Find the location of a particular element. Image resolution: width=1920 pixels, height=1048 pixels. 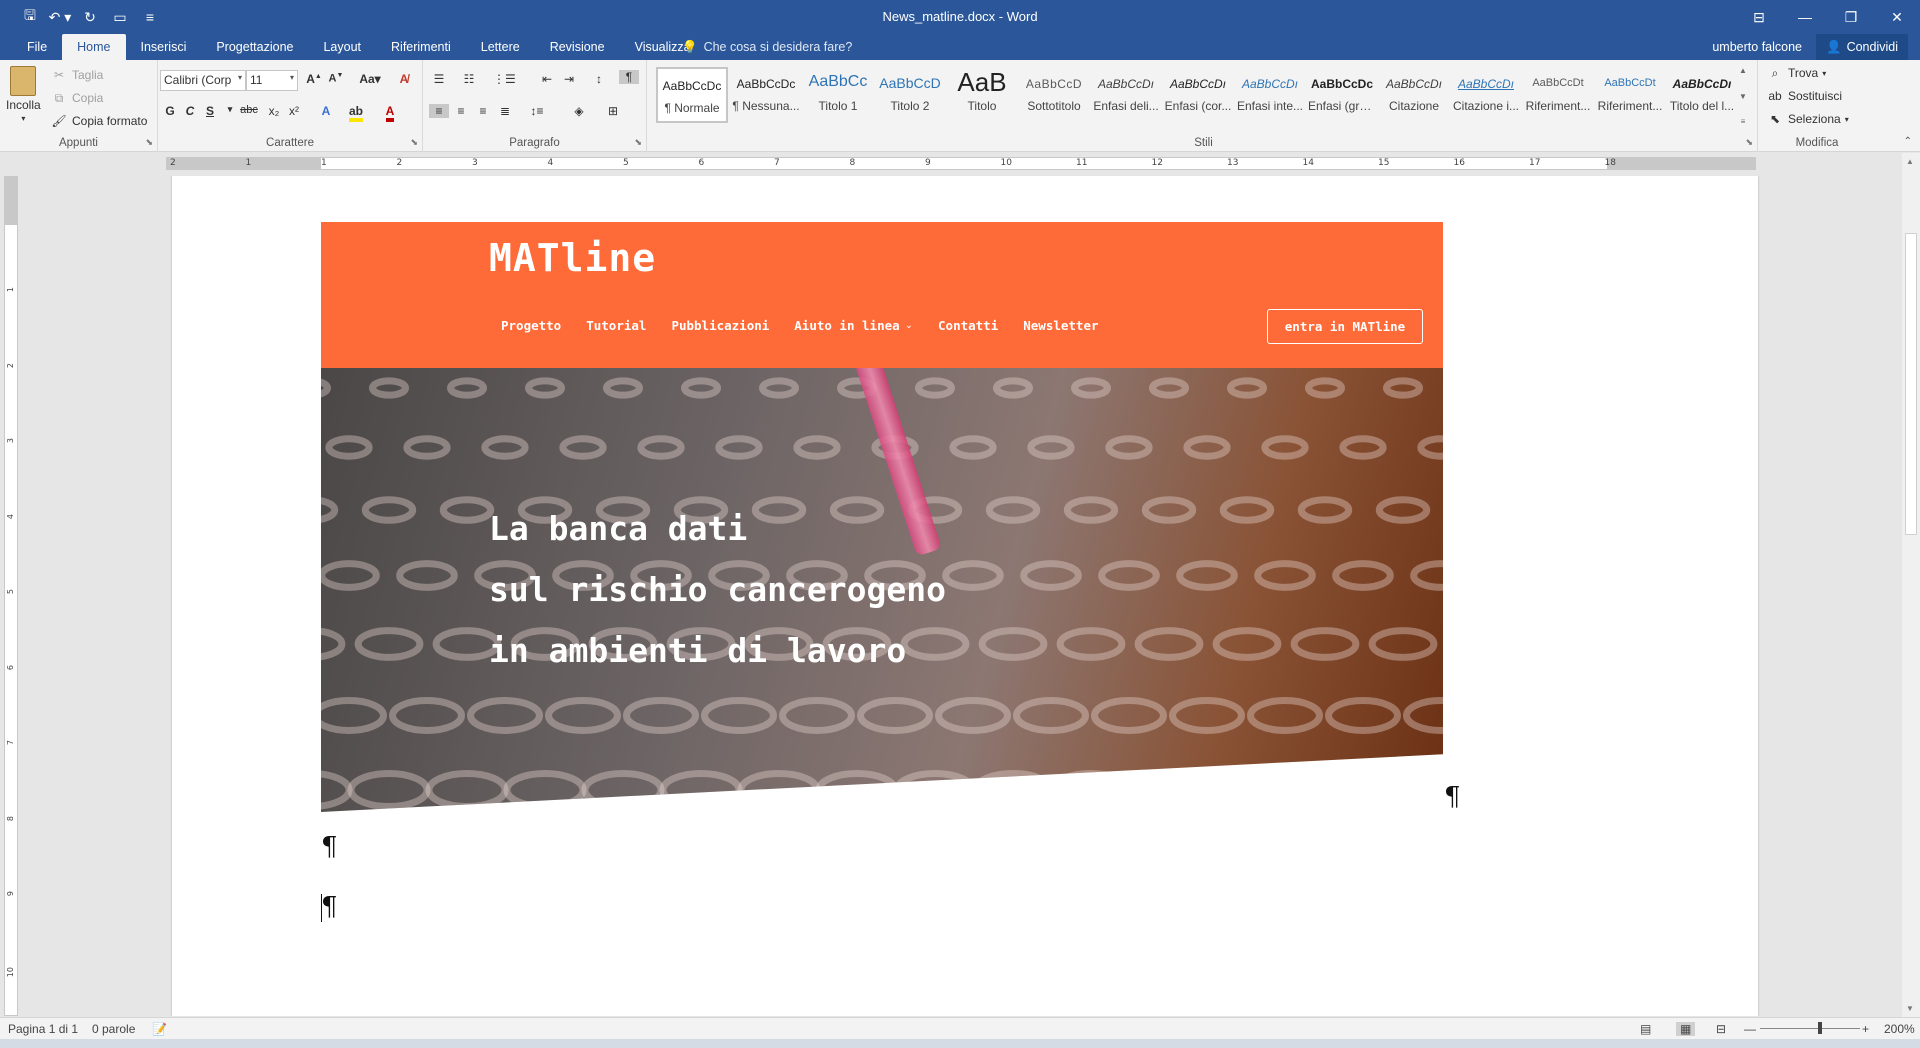

share-button: 👤 Condividi is located at coordinates (1862, 47).